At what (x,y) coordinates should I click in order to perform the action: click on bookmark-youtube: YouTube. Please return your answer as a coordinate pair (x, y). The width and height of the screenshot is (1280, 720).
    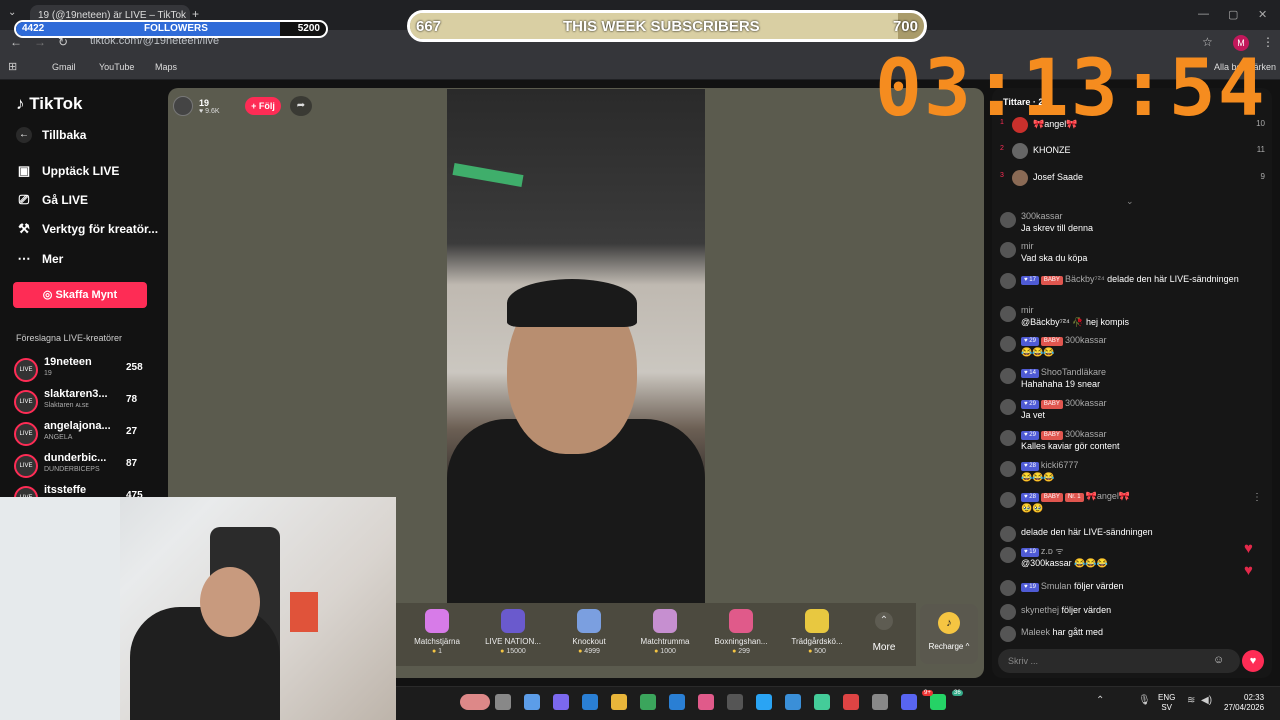
    Looking at the image, I should click on (116, 67).